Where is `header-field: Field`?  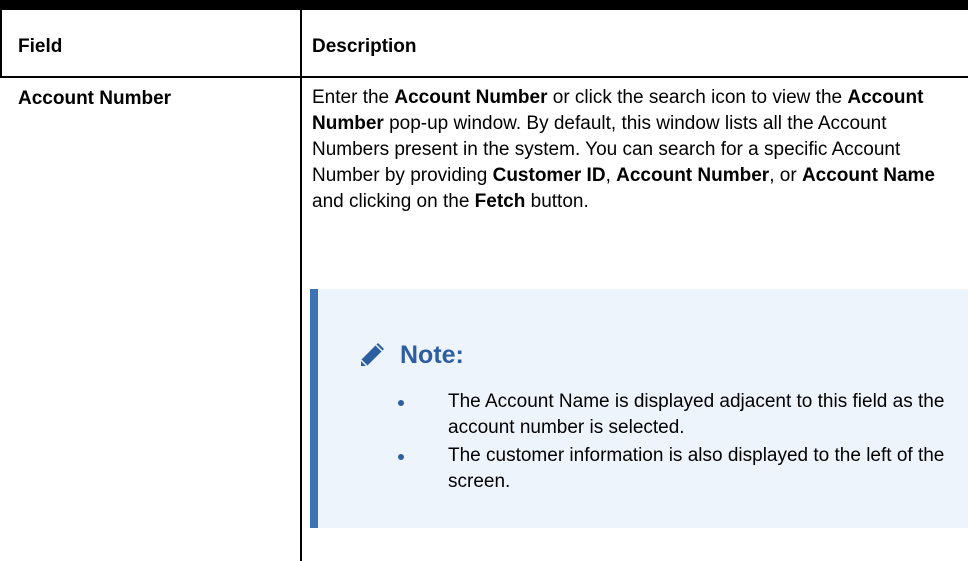
header-field: Field is located at coordinates (40, 46).